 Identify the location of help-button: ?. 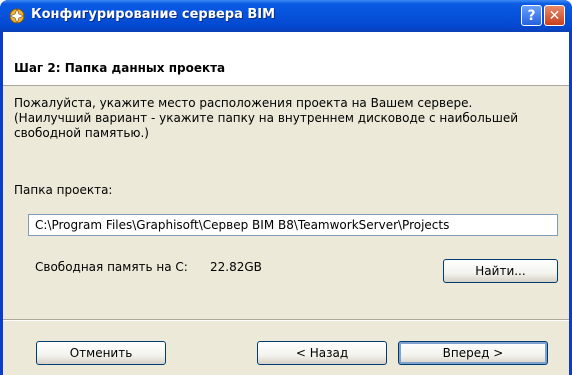
(531, 15).